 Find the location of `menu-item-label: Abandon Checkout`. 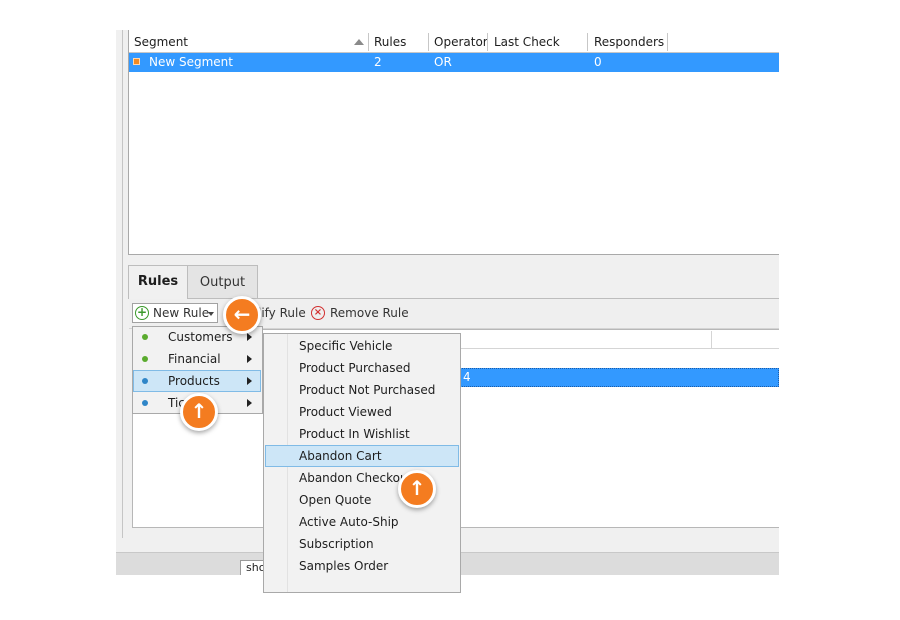

menu-item-label: Abandon Checkout is located at coordinates (356, 478).